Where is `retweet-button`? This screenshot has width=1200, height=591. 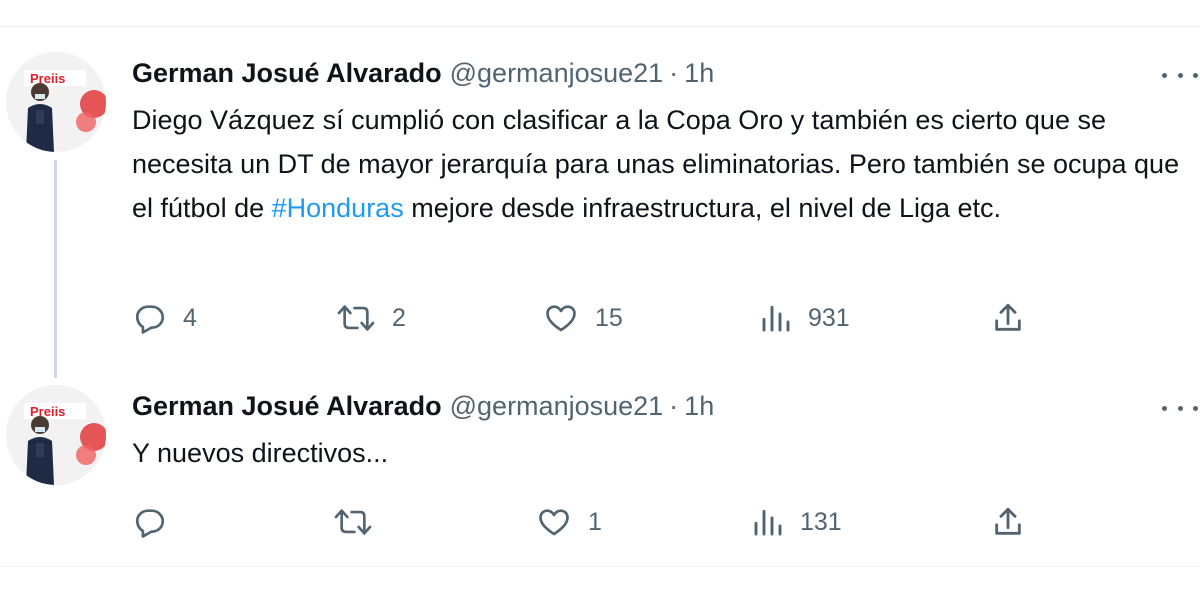 retweet-button is located at coordinates (361, 522).